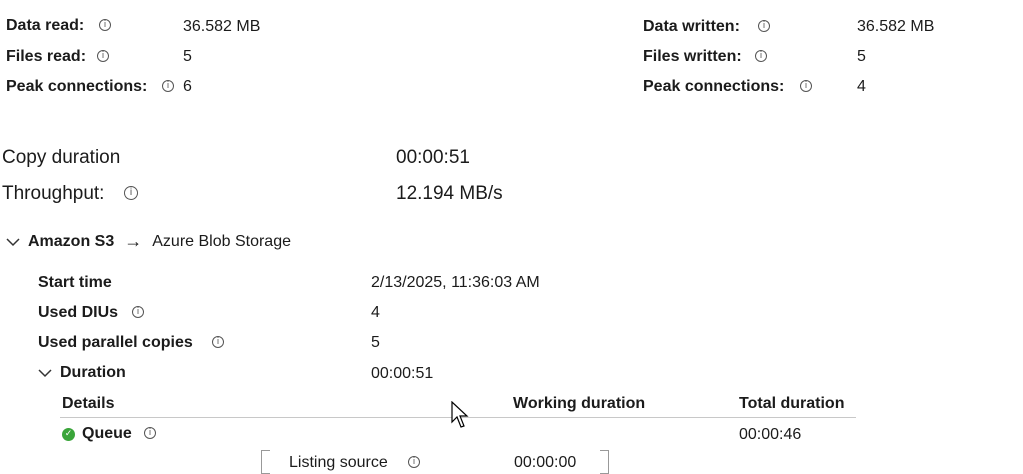  What do you see at coordinates (896, 26) in the screenshot?
I see `data-written-value: 36.582 MB` at bounding box center [896, 26].